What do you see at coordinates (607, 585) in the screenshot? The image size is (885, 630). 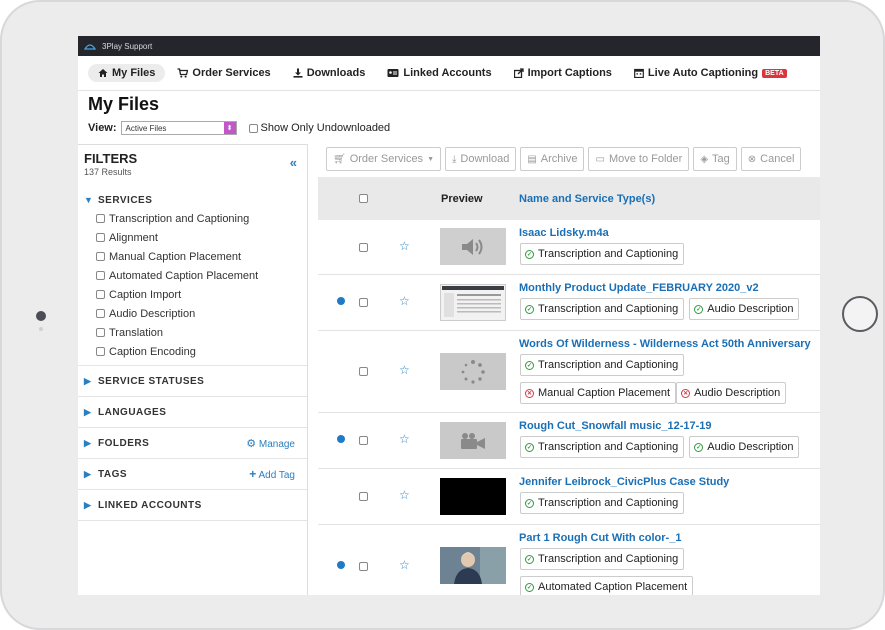 I see `service-tag: ✓ Automated Caption Placement` at bounding box center [607, 585].